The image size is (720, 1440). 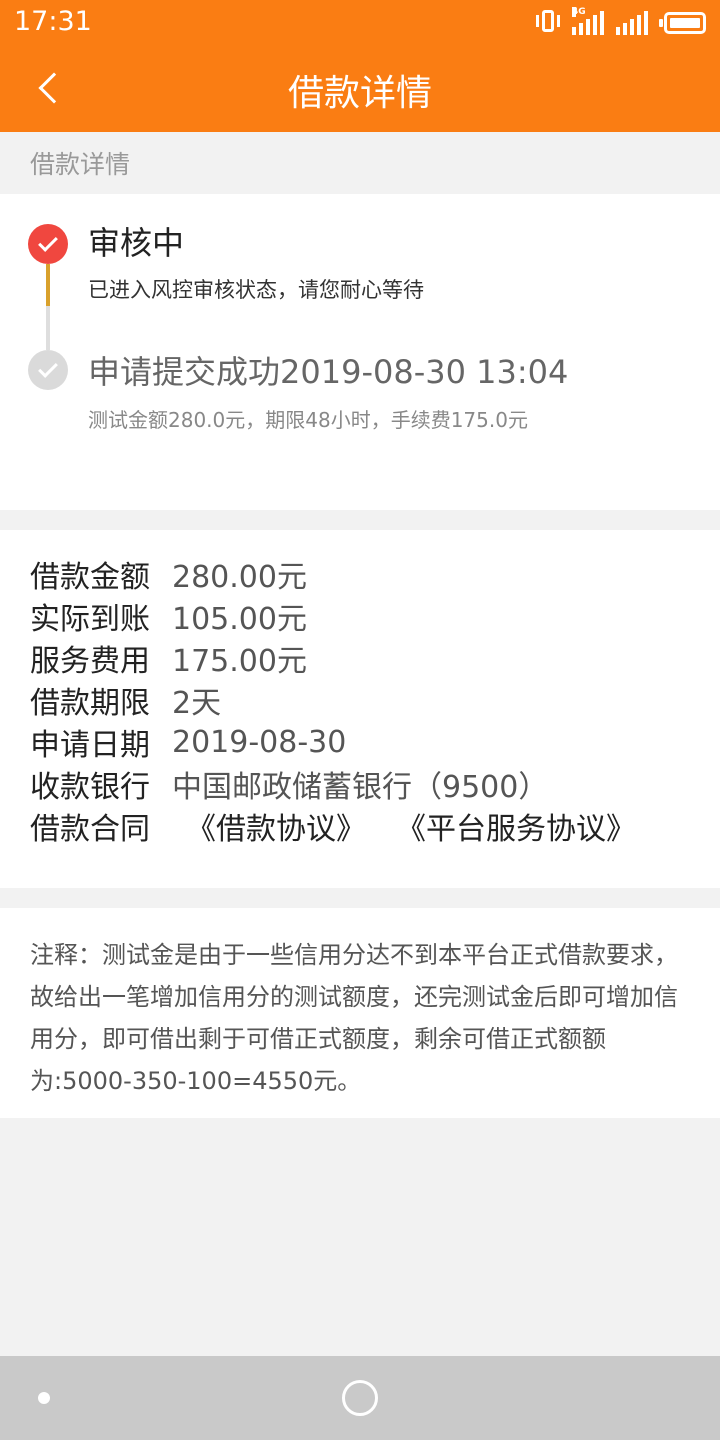 I want to click on section-header: 借款详情, so click(x=360, y=163).